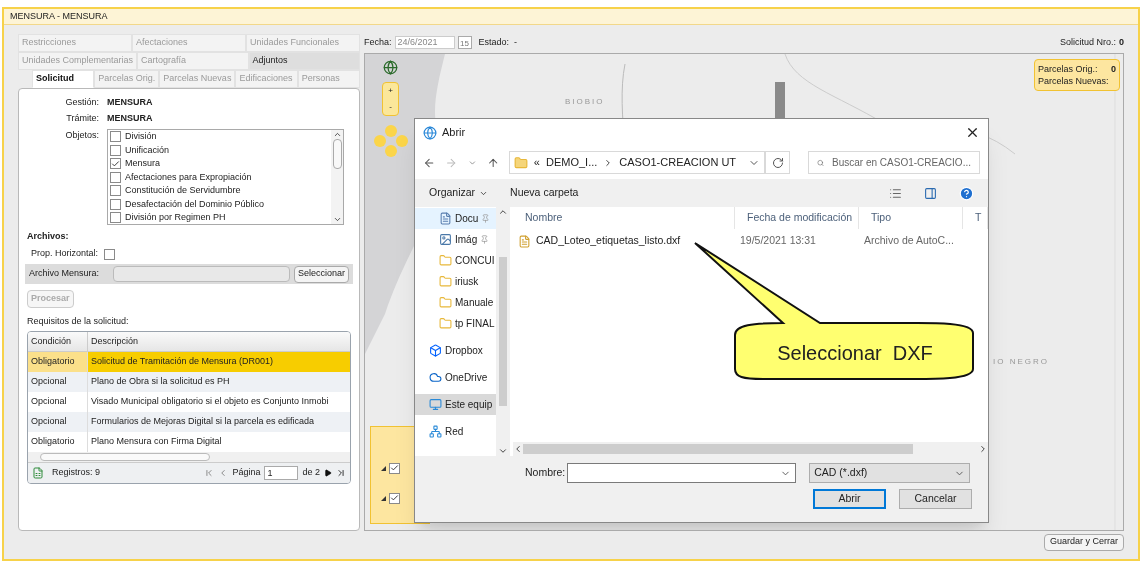 The height and width of the screenshot is (563, 1143). I want to click on nav-item: Dropbox, so click(456, 350).